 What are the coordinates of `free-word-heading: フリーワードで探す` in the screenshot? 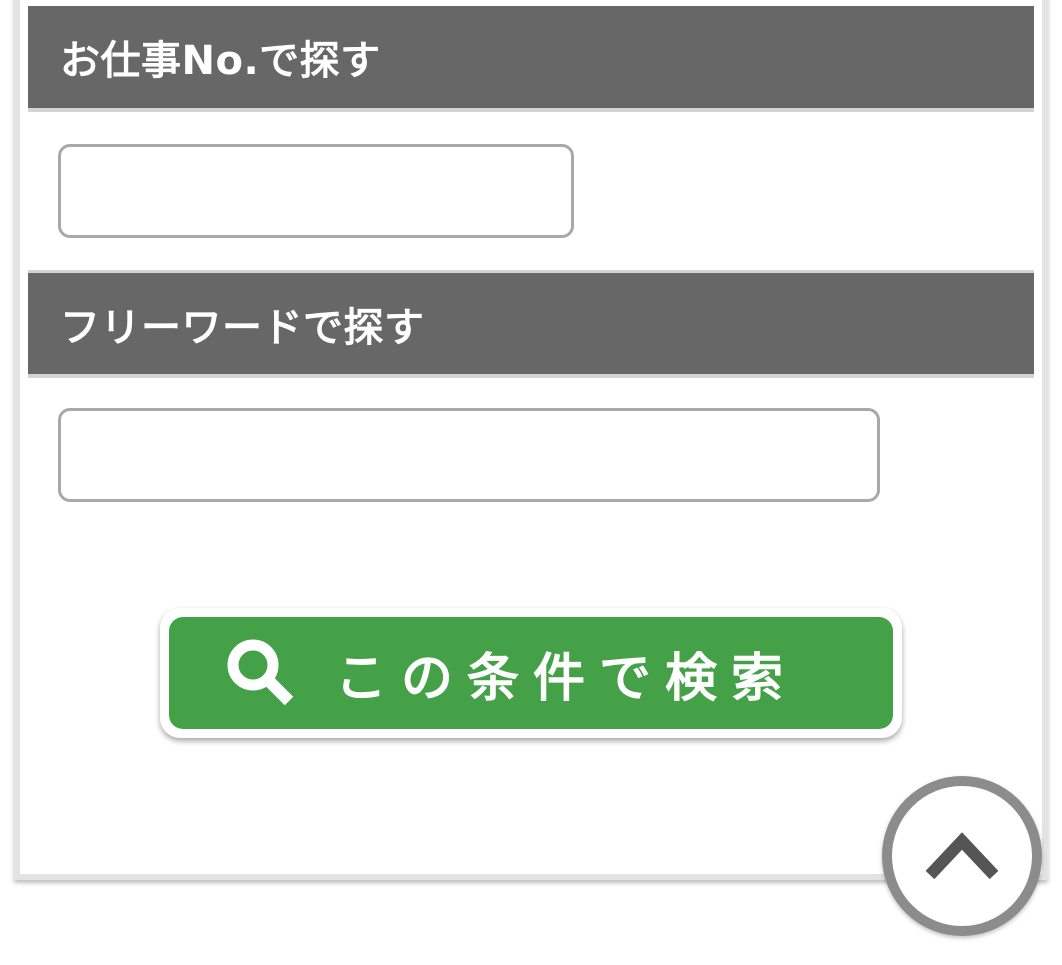 It's located at (242, 327).